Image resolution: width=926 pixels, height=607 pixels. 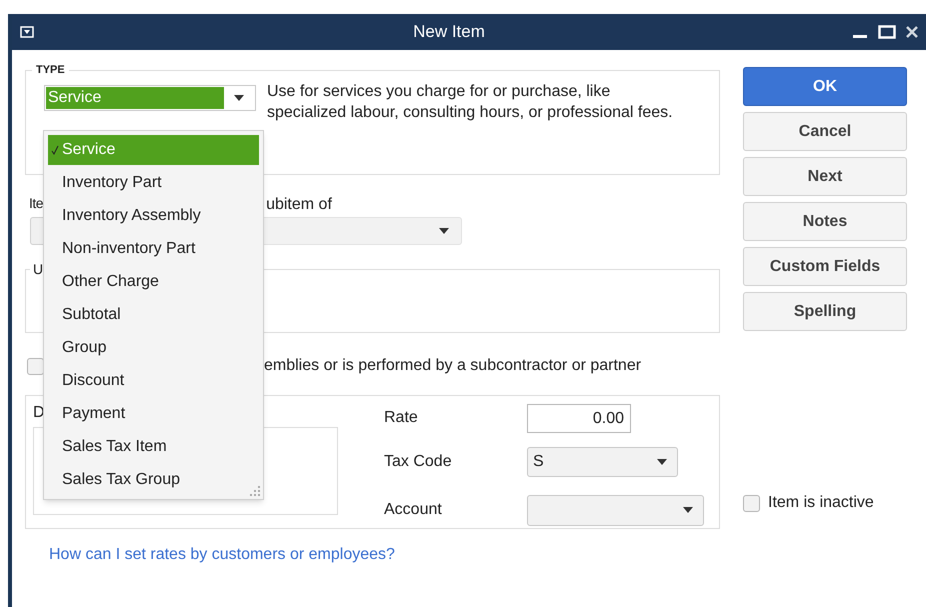 I want to click on dialog-button: Cancel, so click(x=825, y=131).